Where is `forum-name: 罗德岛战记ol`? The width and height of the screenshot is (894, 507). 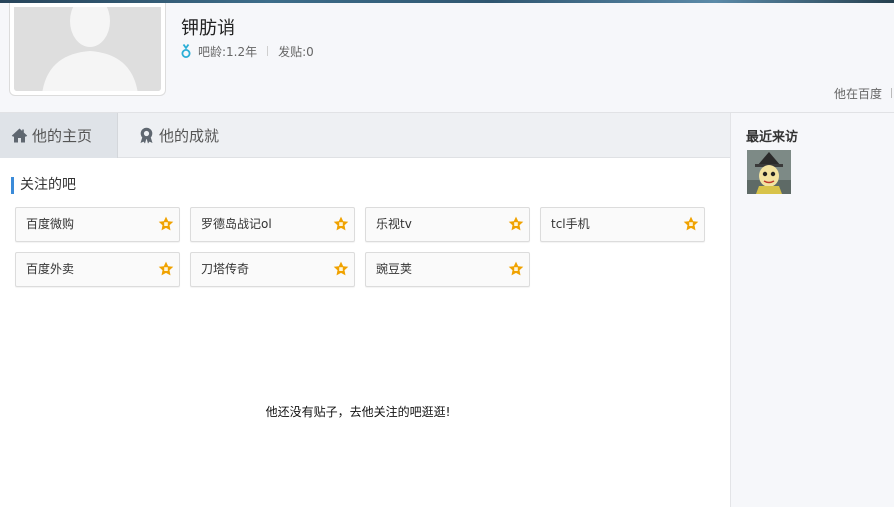
forum-name: 罗德岛战记ol is located at coordinates (236, 224).